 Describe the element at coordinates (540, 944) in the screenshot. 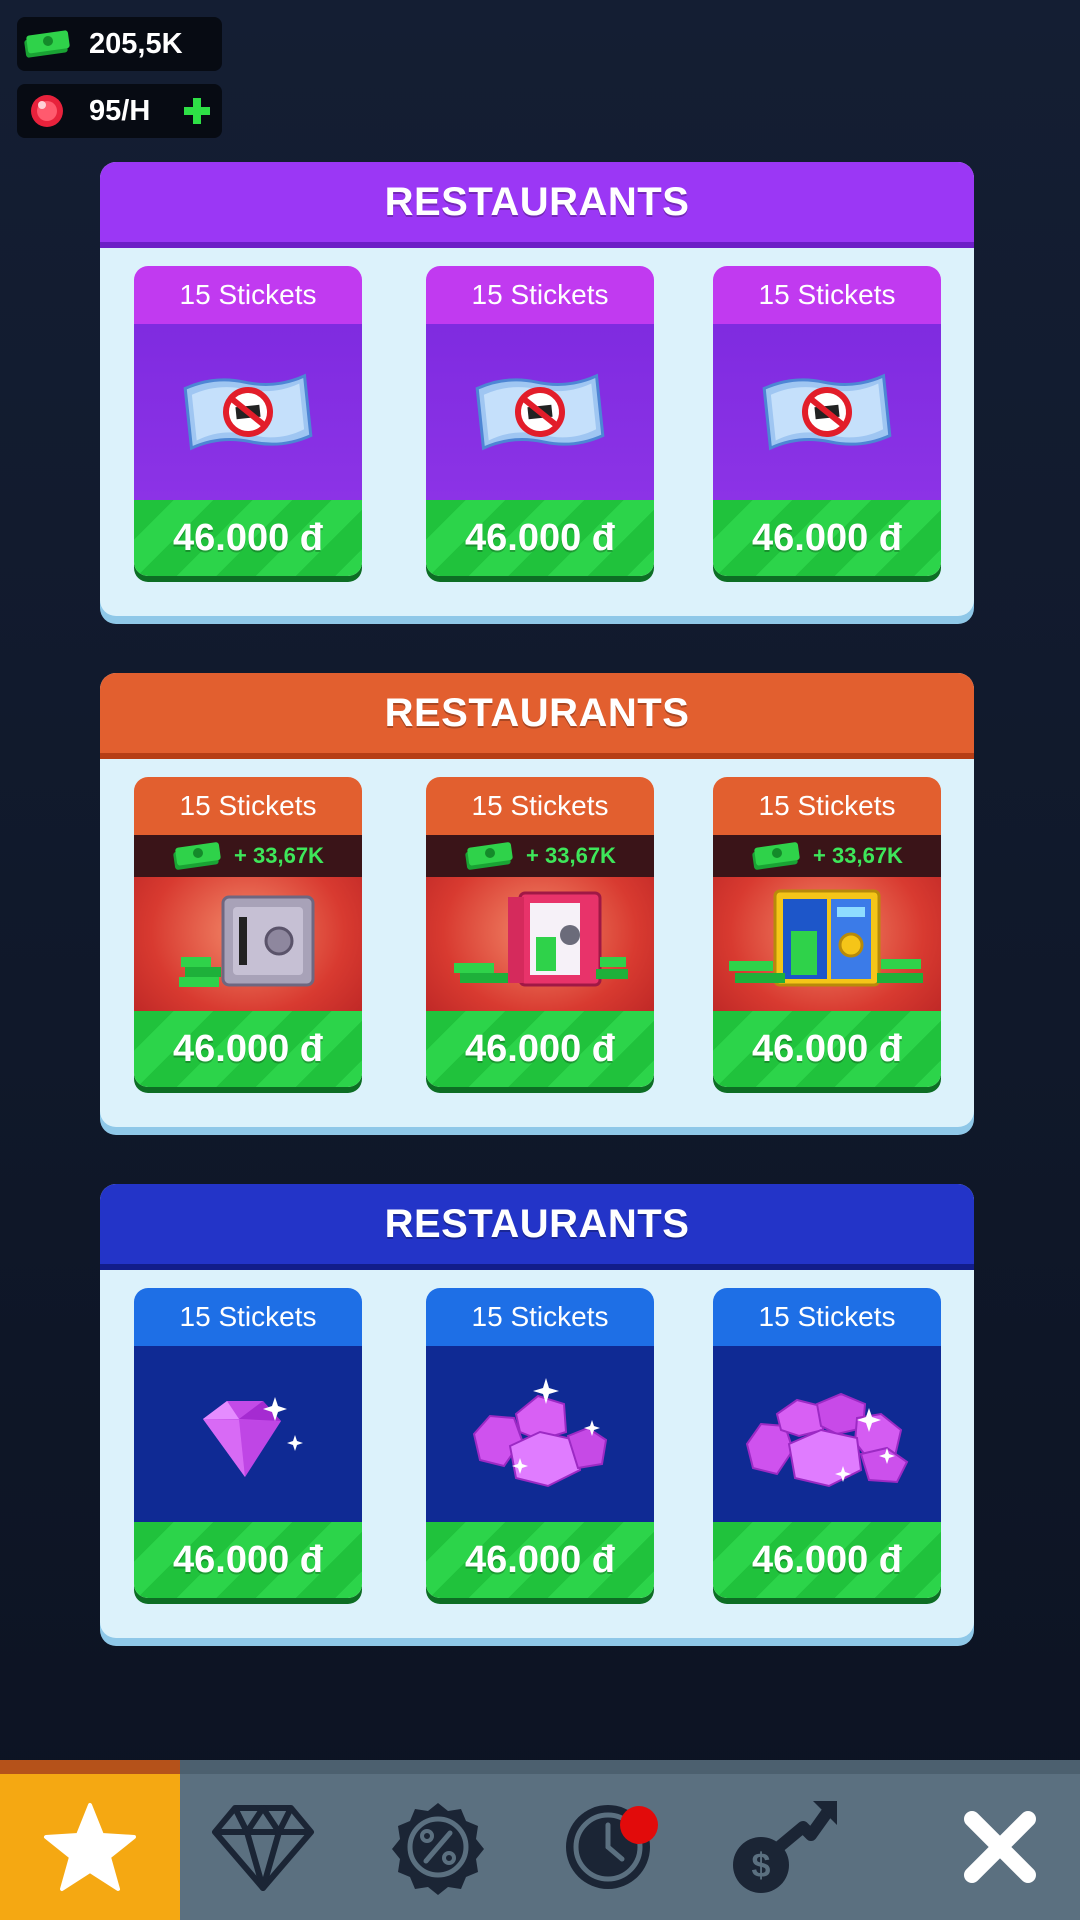

I see `open-safe-icon` at that location.